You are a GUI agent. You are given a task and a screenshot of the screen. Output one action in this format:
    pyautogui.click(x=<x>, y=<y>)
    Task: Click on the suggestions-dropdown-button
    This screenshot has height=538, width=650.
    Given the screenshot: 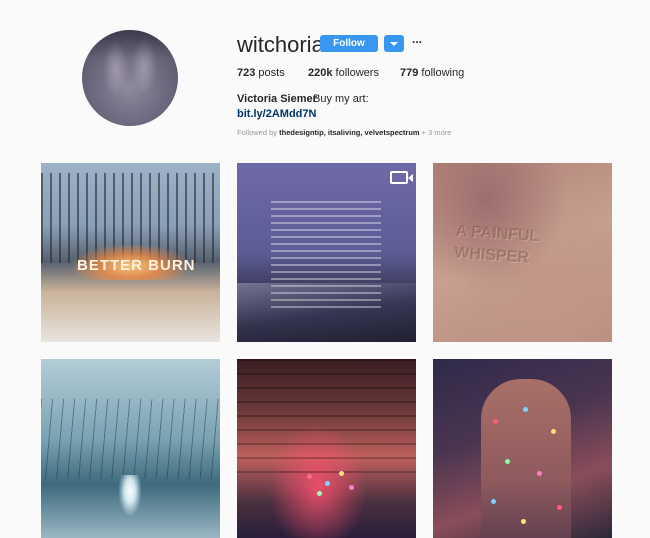 What is the action you would take?
    pyautogui.click(x=394, y=43)
    